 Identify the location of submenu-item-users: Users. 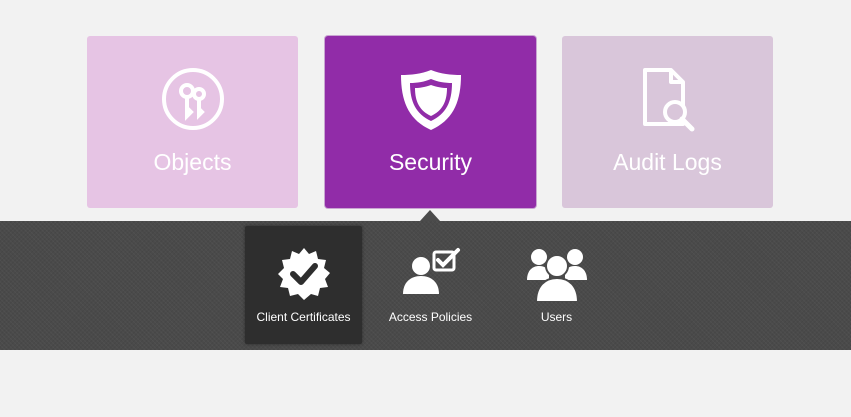
(556, 285).